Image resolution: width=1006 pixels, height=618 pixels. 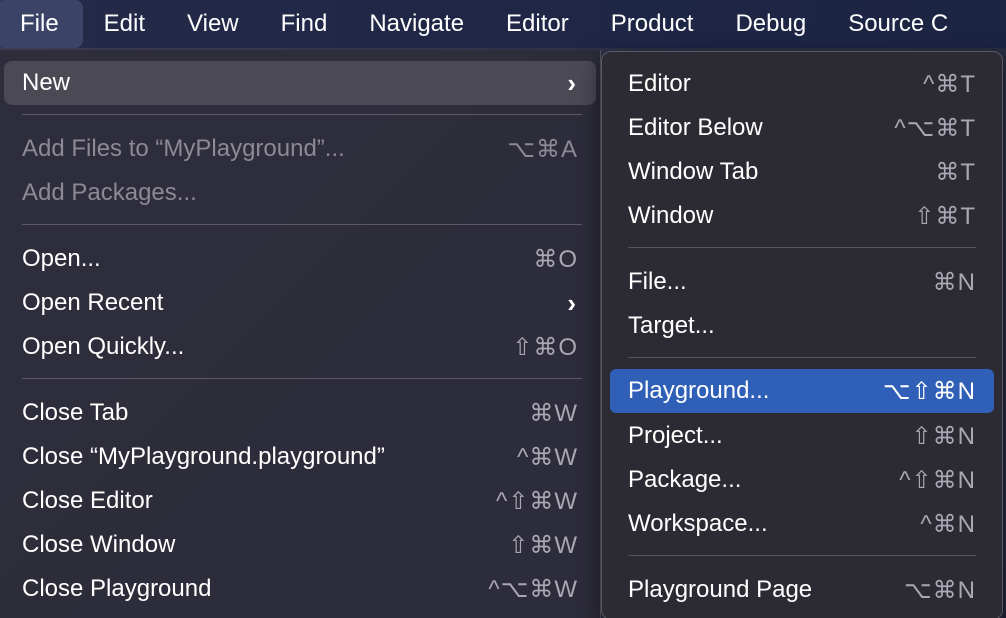 What do you see at coordinates (943, 436) in the screenshot?
I see `menu-item-shortcut: ⇧⌘N` at bounding box center [943, 436].